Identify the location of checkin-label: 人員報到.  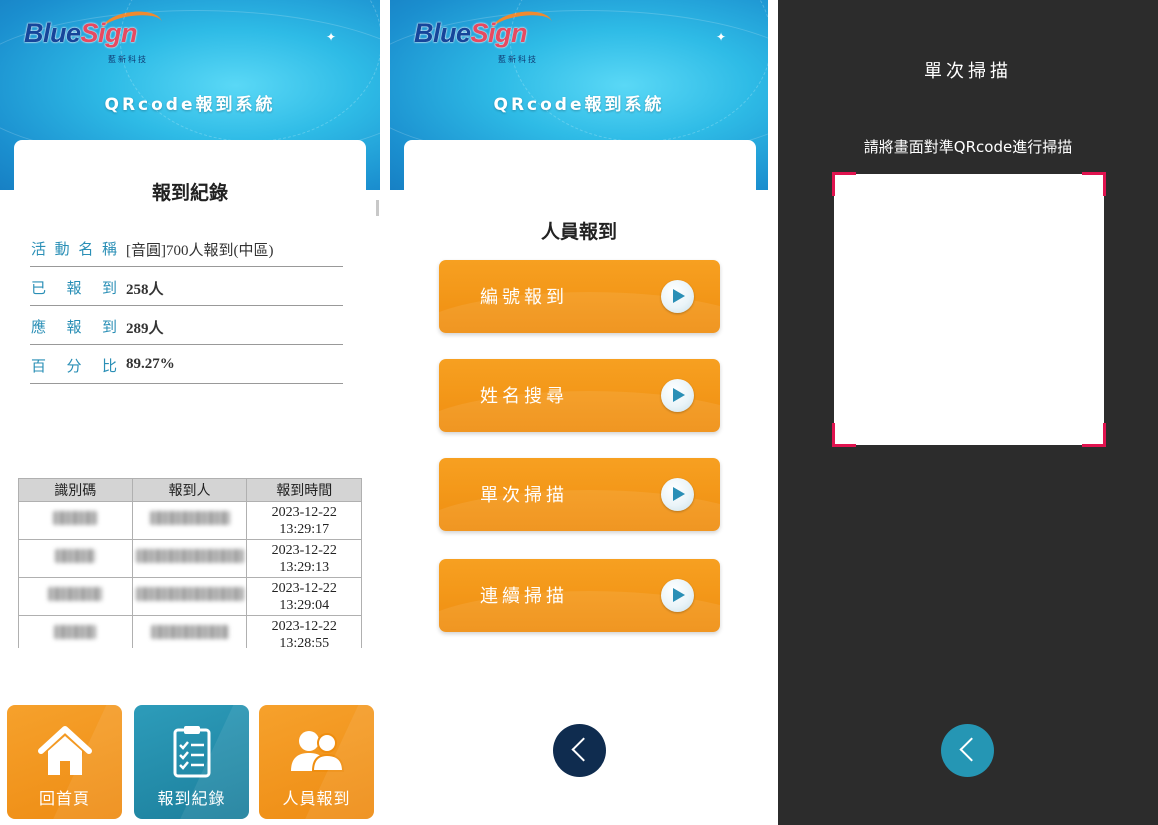
(316, 798).